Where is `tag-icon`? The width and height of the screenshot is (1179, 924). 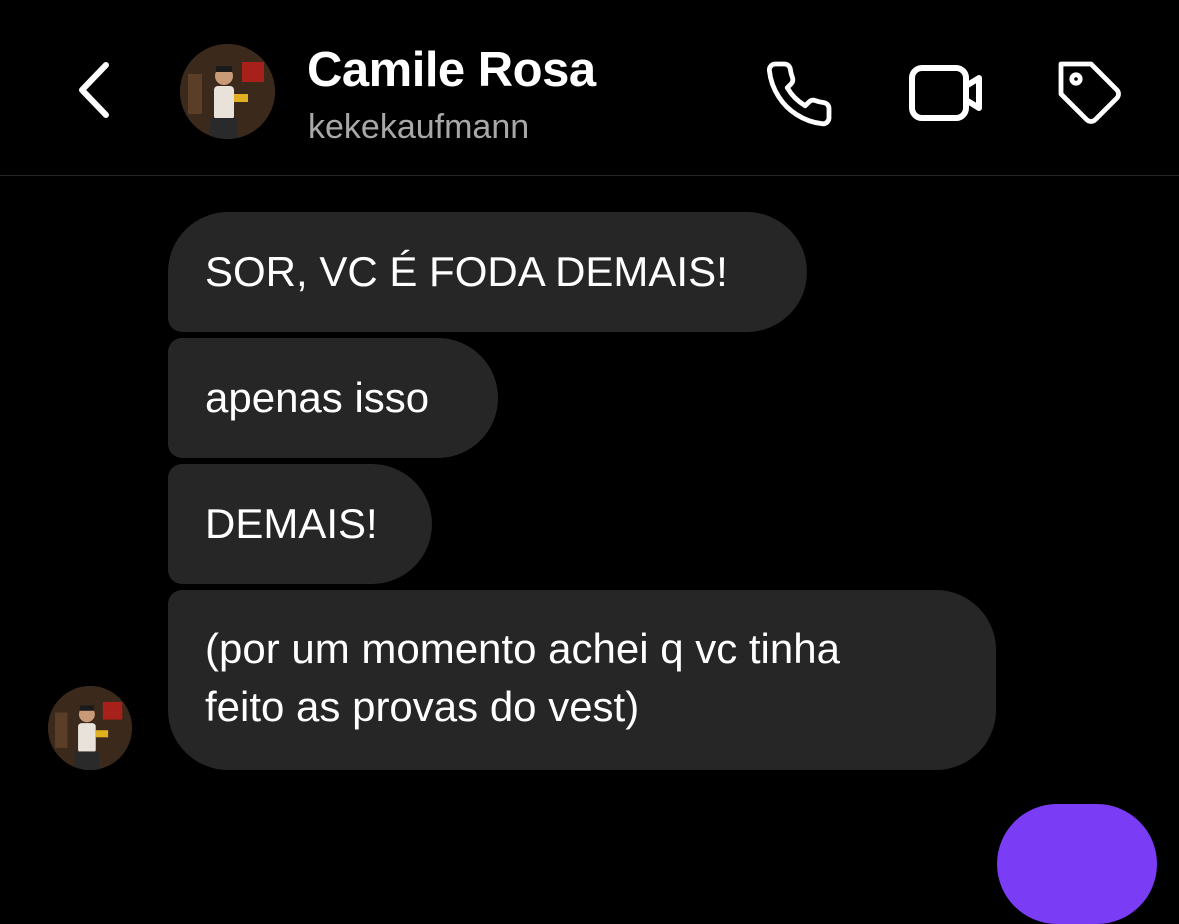
tag-icon is located at coordinates (1089, 92).